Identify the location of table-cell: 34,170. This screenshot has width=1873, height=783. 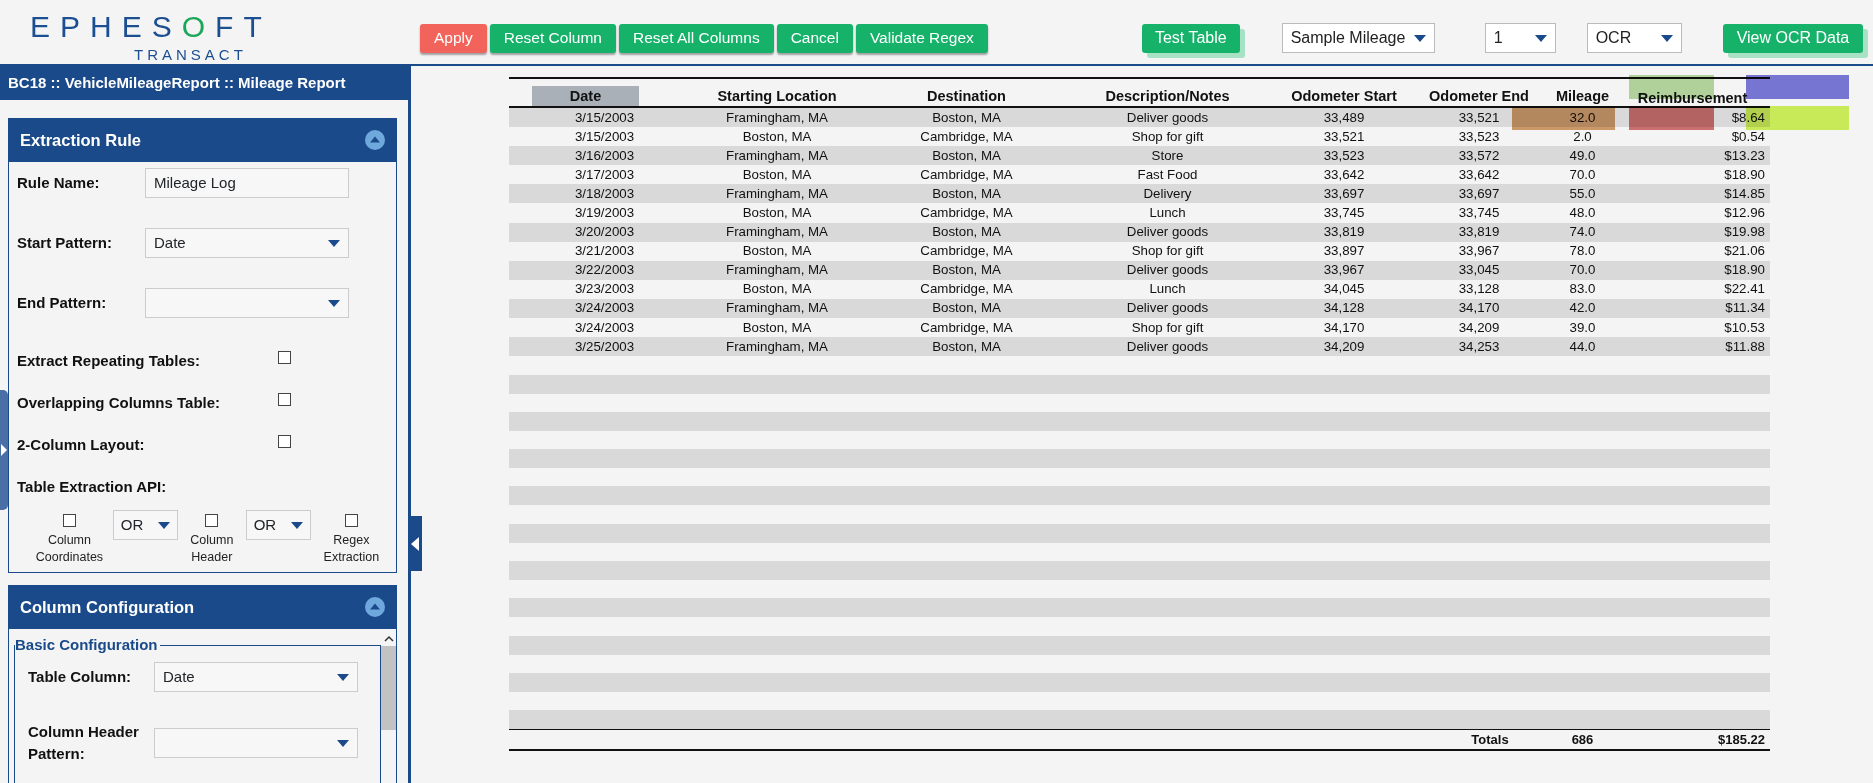
(1479, 308).